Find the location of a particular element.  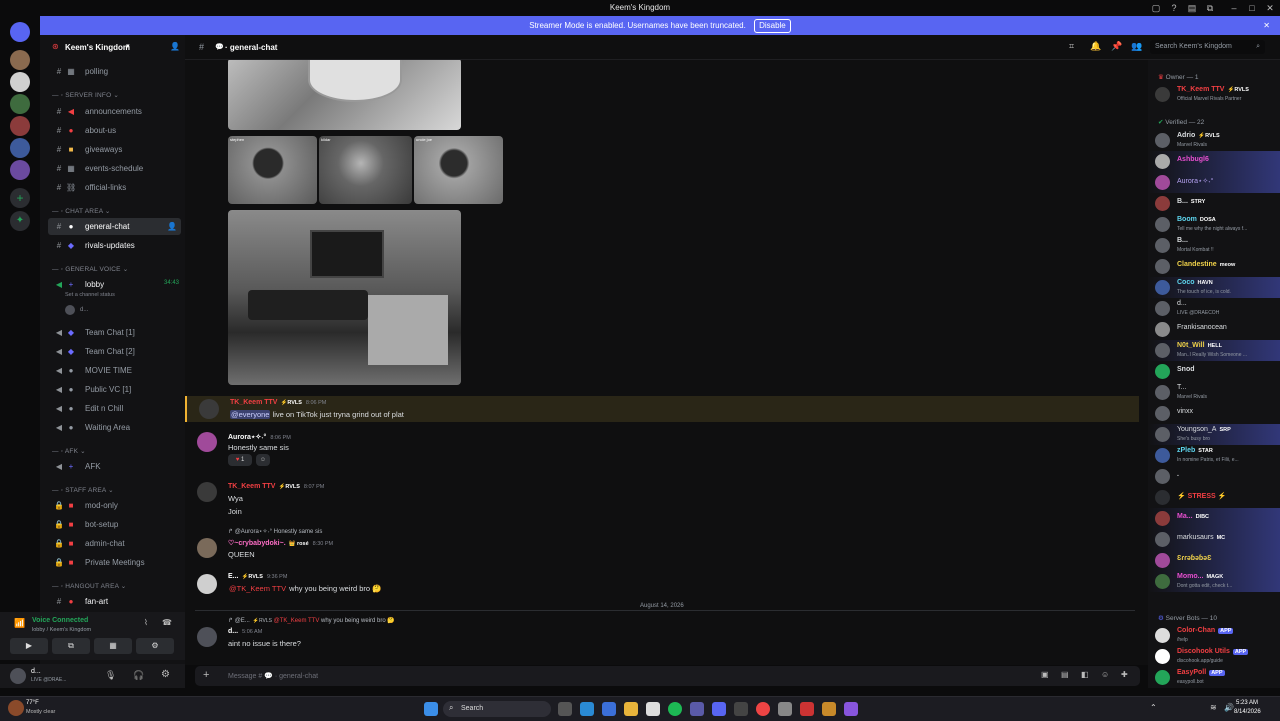

reply-preview: ↱ @Aurora⋆✧˖° Honestly same sis is located at coordinates (275, 531).